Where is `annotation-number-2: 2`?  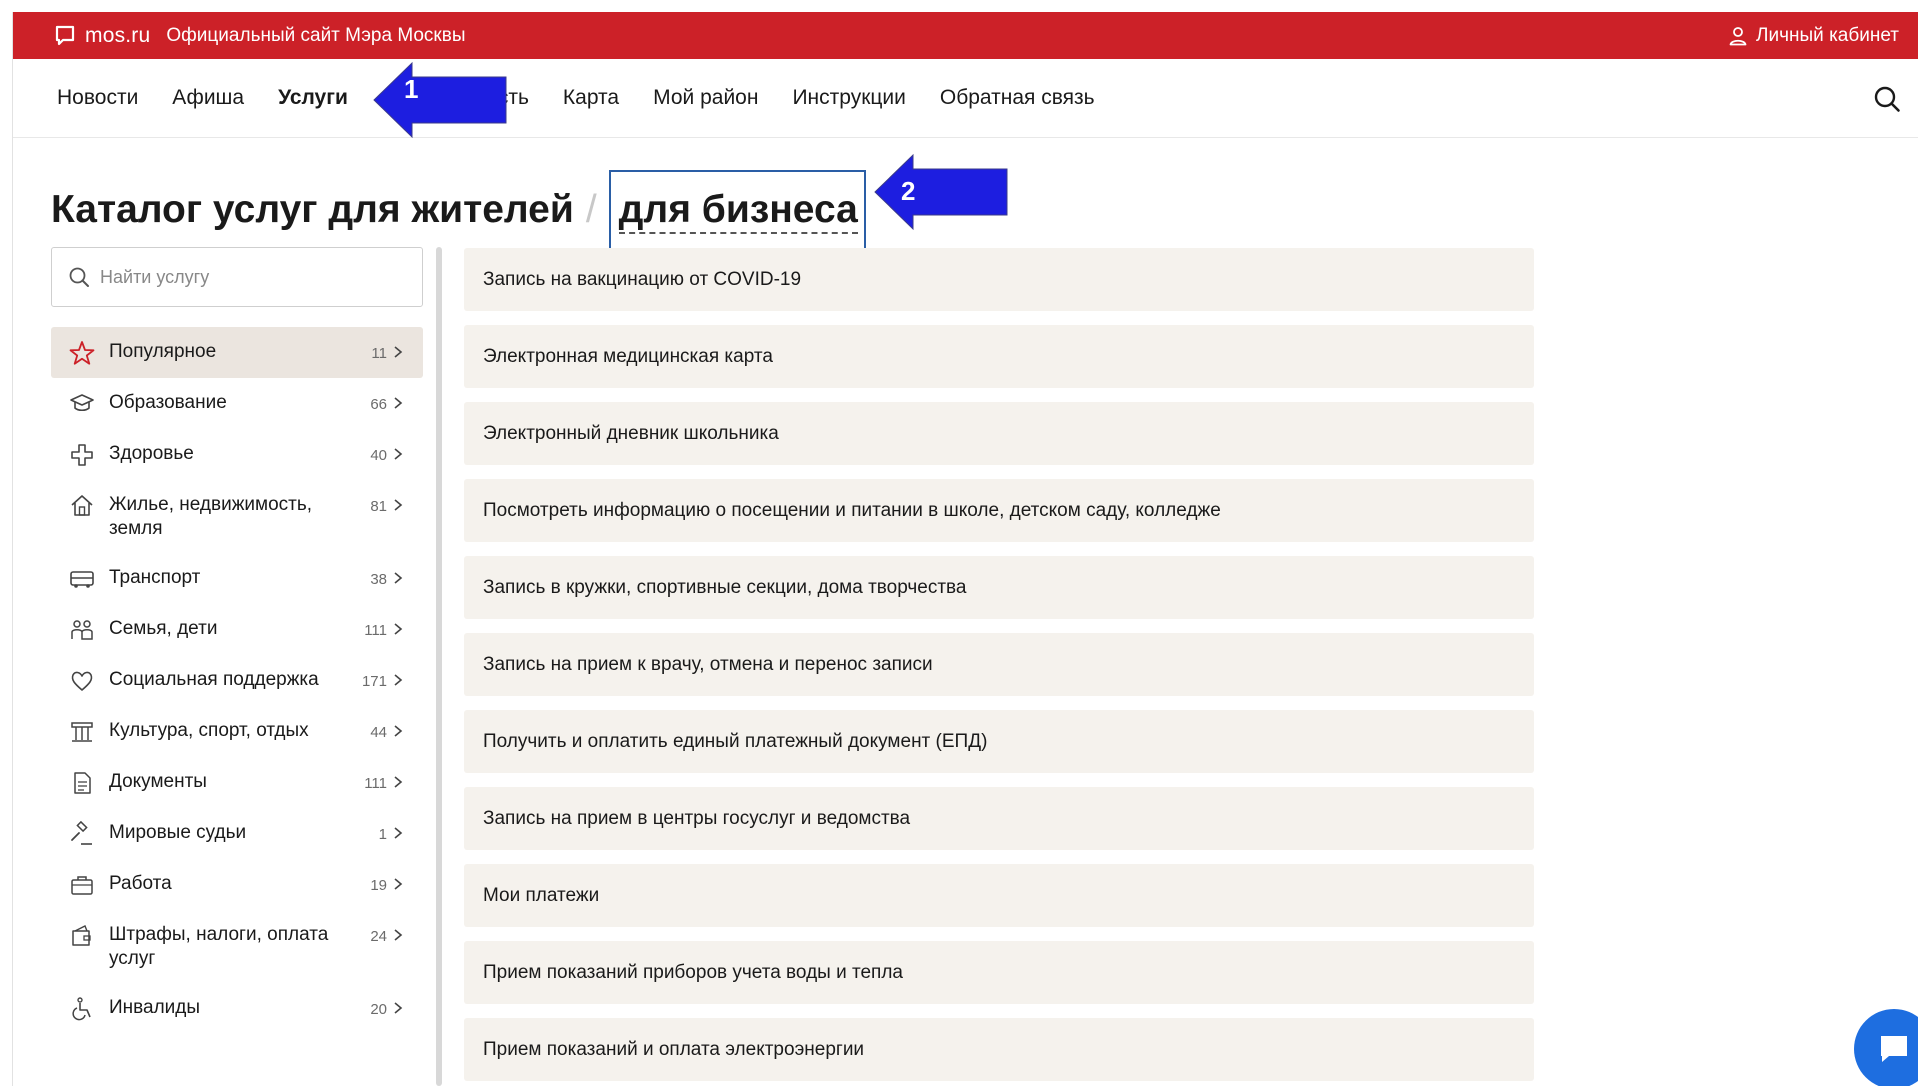
annotation-number-2: 2 is located at coordinates (908, 191).